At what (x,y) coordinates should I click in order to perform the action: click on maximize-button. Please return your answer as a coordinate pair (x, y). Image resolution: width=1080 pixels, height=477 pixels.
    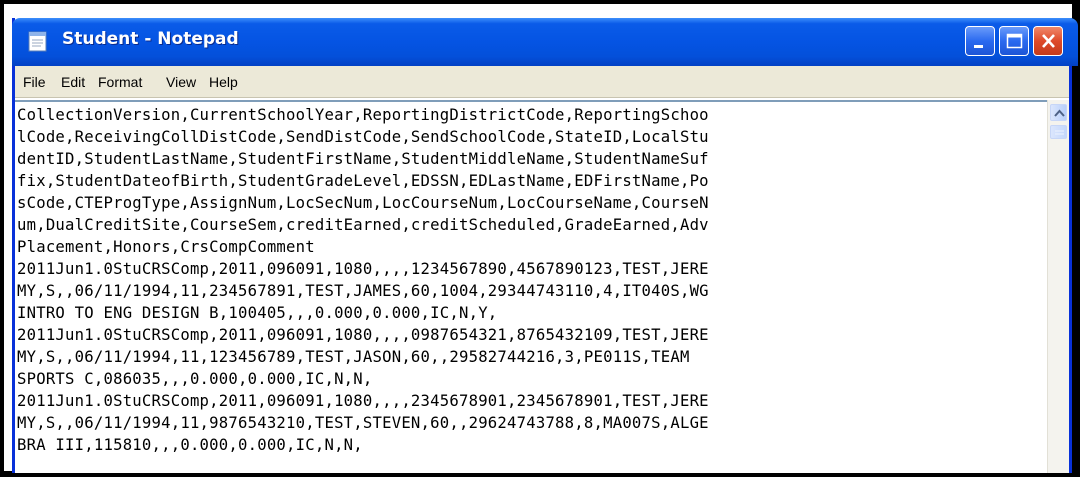
    Looking at the image, I should click on (1014, 41).